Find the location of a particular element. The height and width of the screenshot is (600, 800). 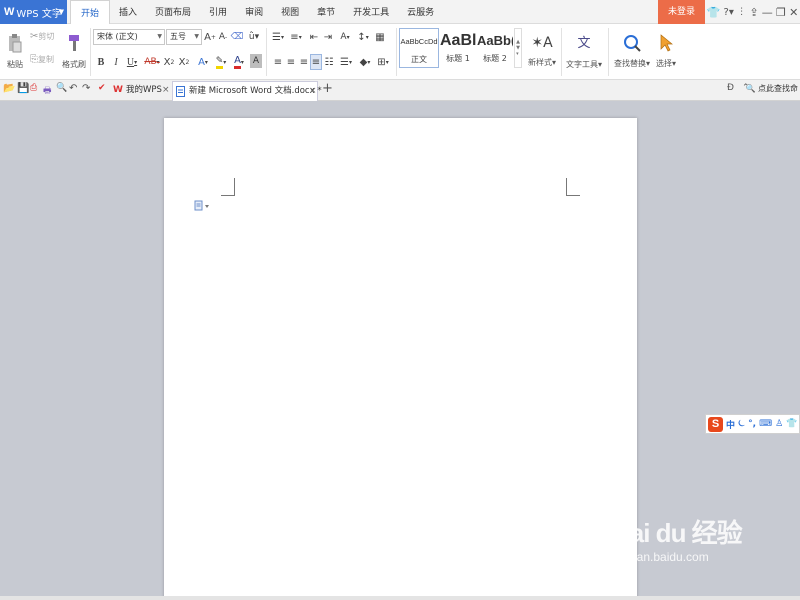

undo-icon: ↶ is located at coordinates (75, 89).